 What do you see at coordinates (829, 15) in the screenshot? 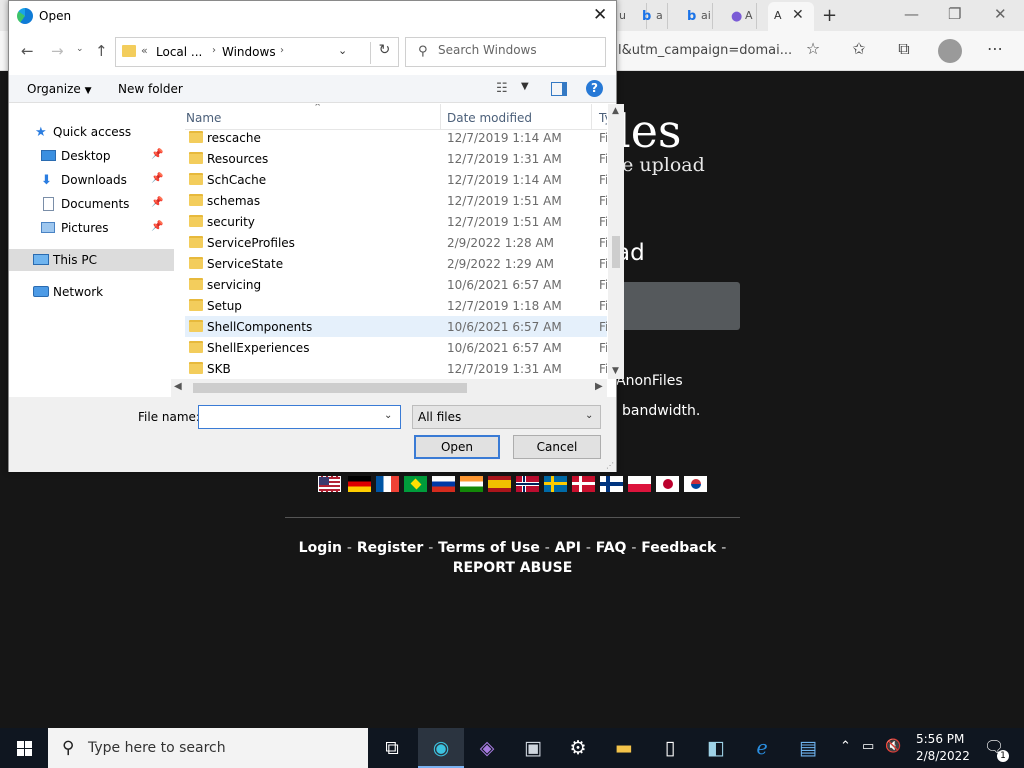
I see `new-tab-icon: +` at bounding box center [829, 15].